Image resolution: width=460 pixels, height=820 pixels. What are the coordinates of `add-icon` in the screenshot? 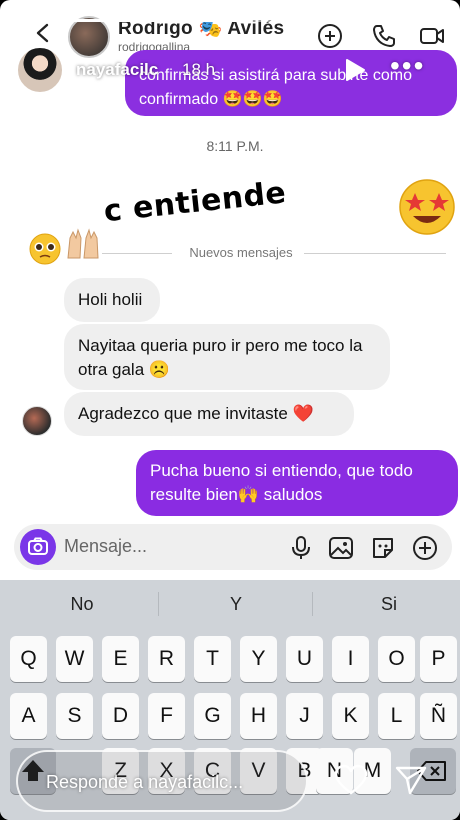 It's located at (425, 548).